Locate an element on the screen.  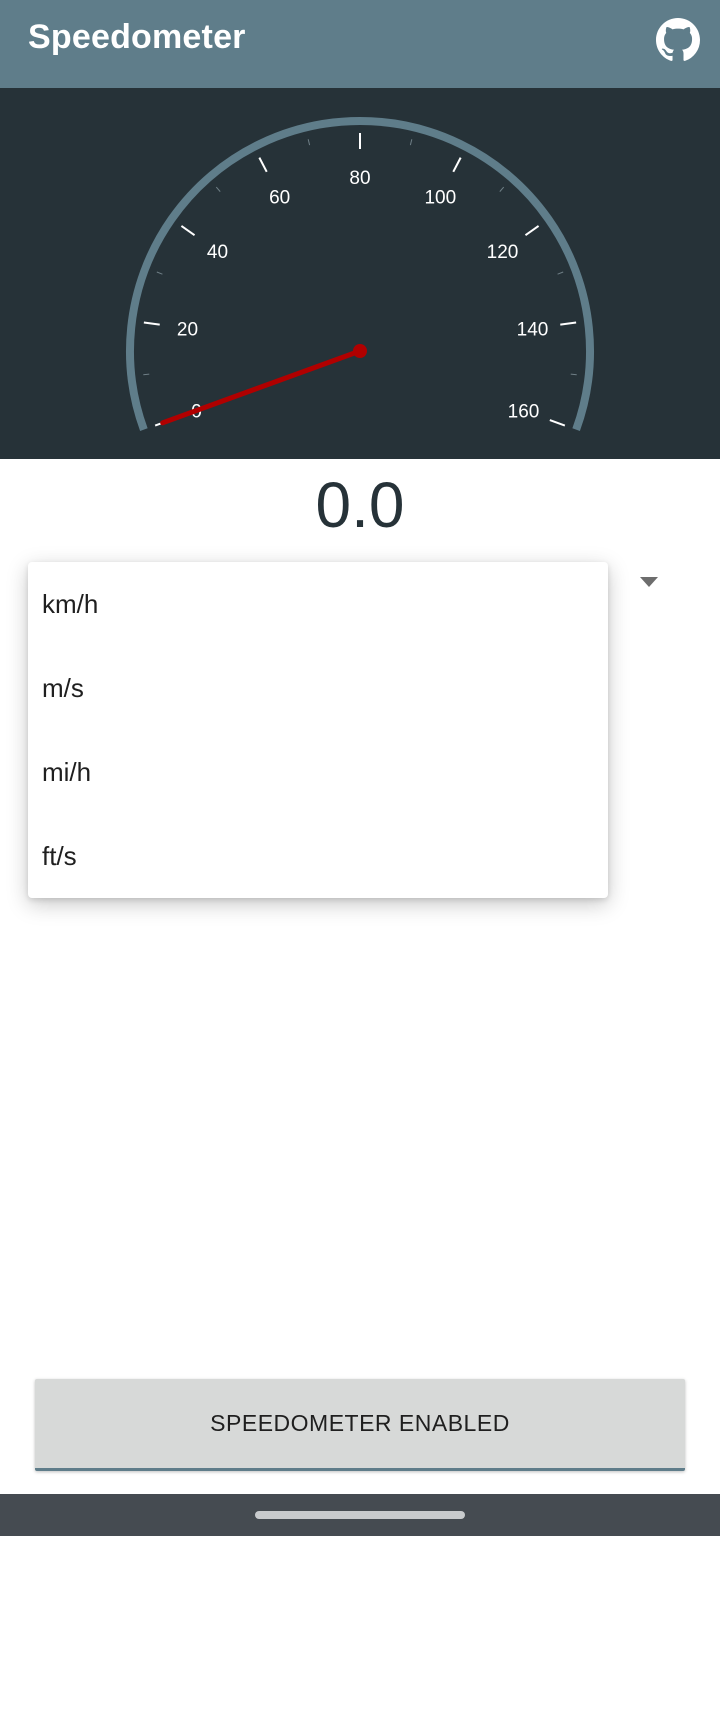
unit-option-kmh: km/h is located at coordinates (318, 604).